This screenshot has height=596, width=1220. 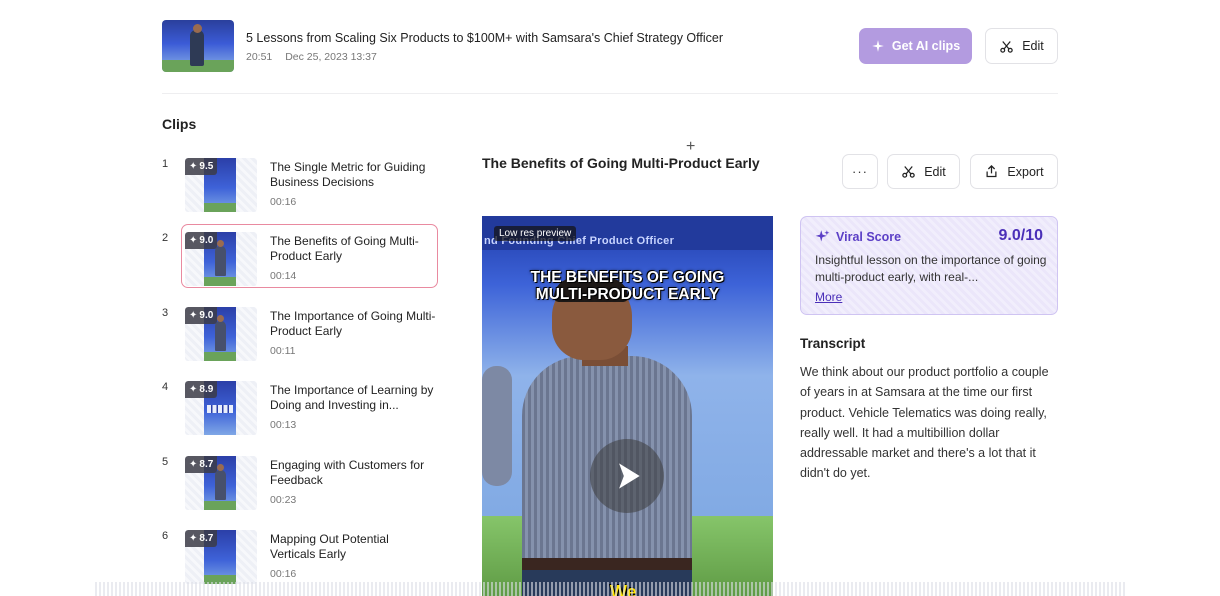 What do you see at coordinates (283, 500) in the screenshot?
I see `clip-duration: 00:23` at bounding box center [283, 500].